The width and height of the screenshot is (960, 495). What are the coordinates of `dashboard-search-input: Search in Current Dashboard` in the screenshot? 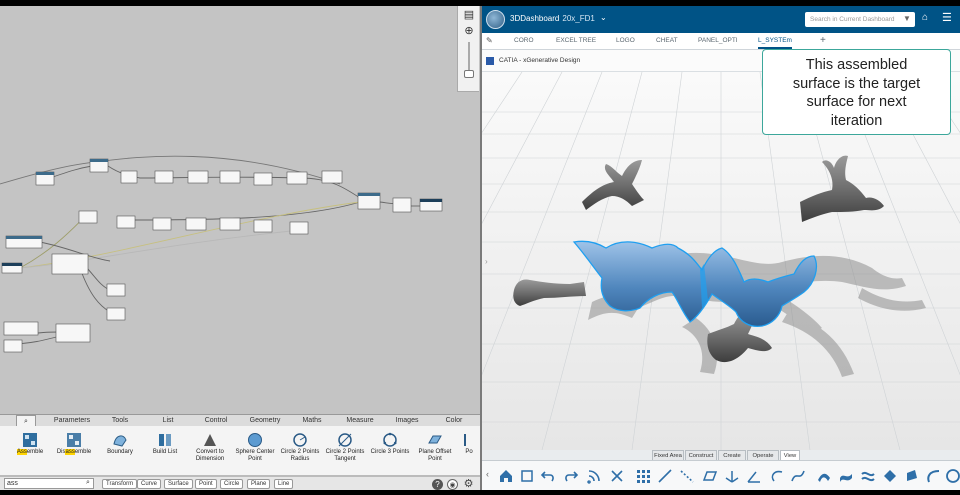 It's located at (860, 19).